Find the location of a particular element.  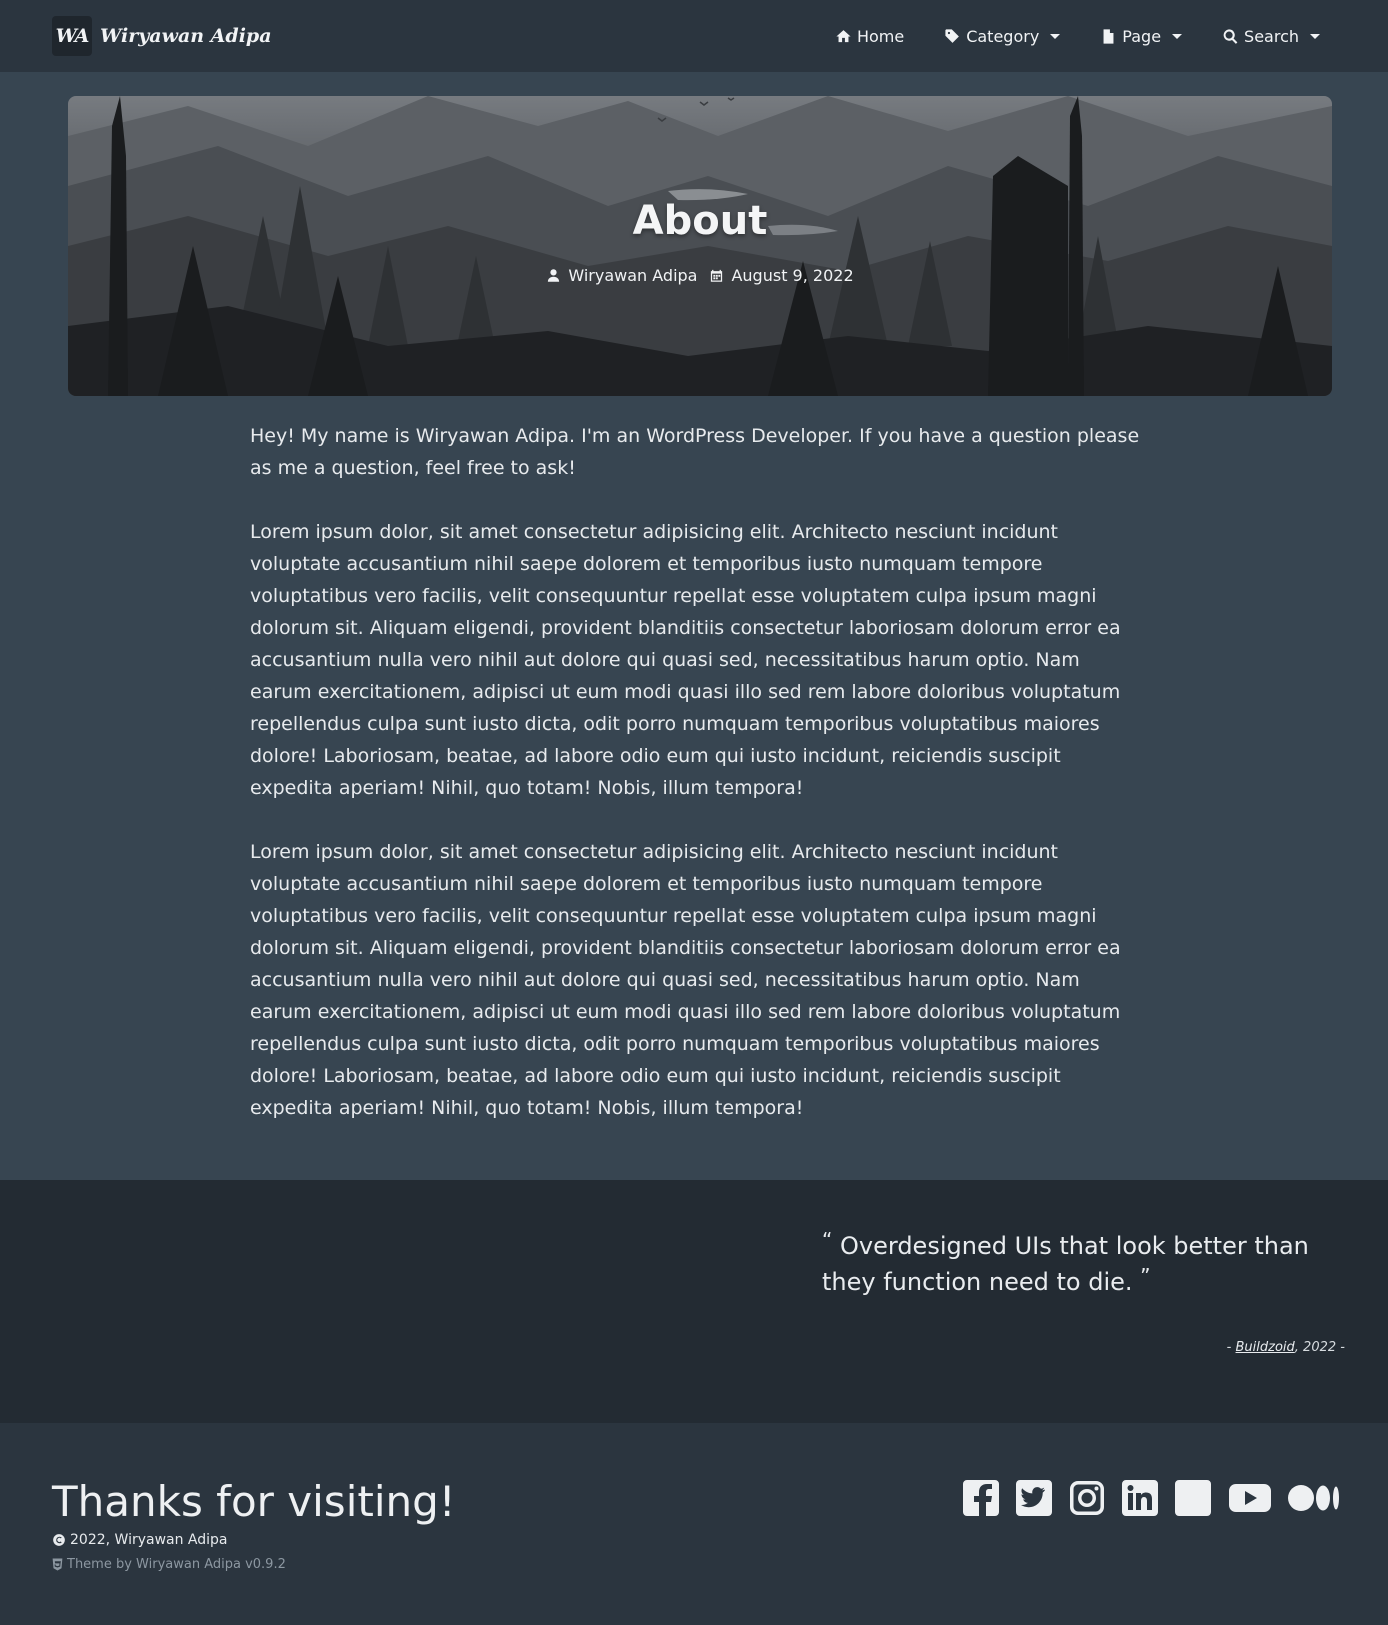

nav-page-dropdown: Page is located at coordinates (1141, 36).